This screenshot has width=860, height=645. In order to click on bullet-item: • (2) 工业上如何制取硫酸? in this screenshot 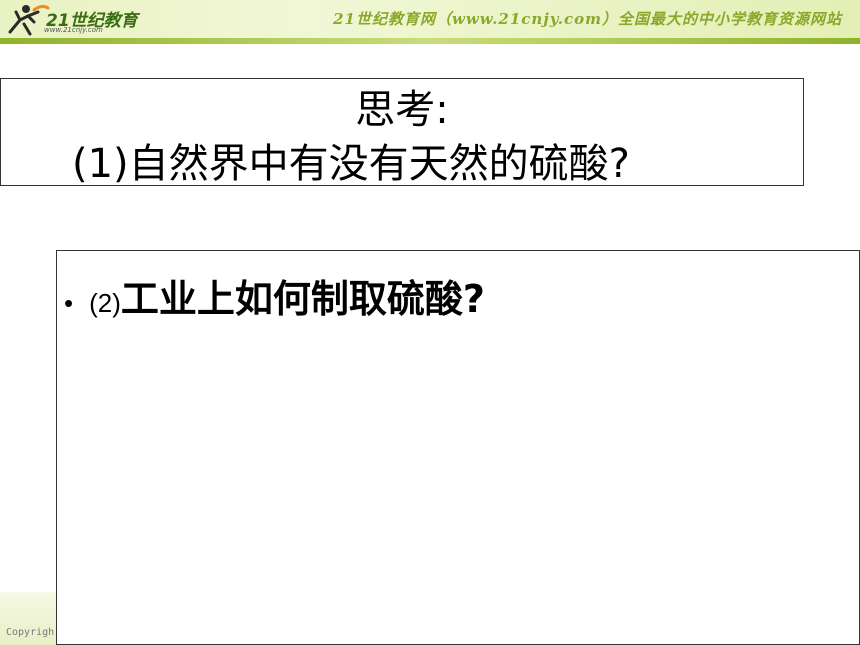, I will do `click(274, 295)`.